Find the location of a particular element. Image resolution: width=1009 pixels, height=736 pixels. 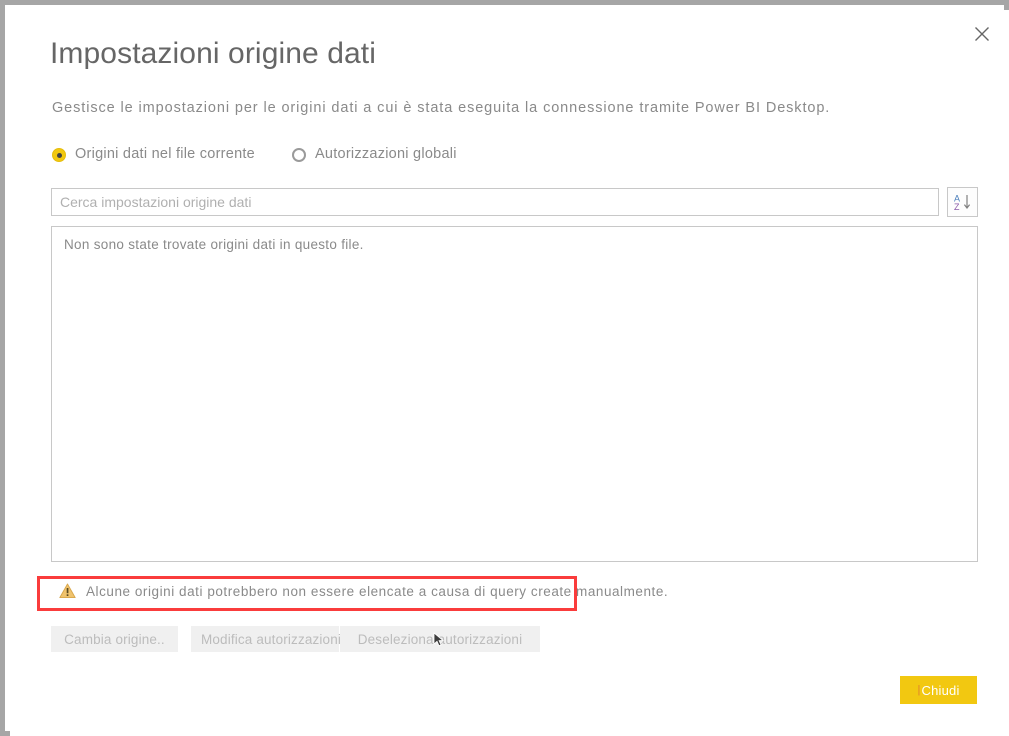

radio-label-global-permissions: Autorizzazioni globali is located at coordinates (386, 154).